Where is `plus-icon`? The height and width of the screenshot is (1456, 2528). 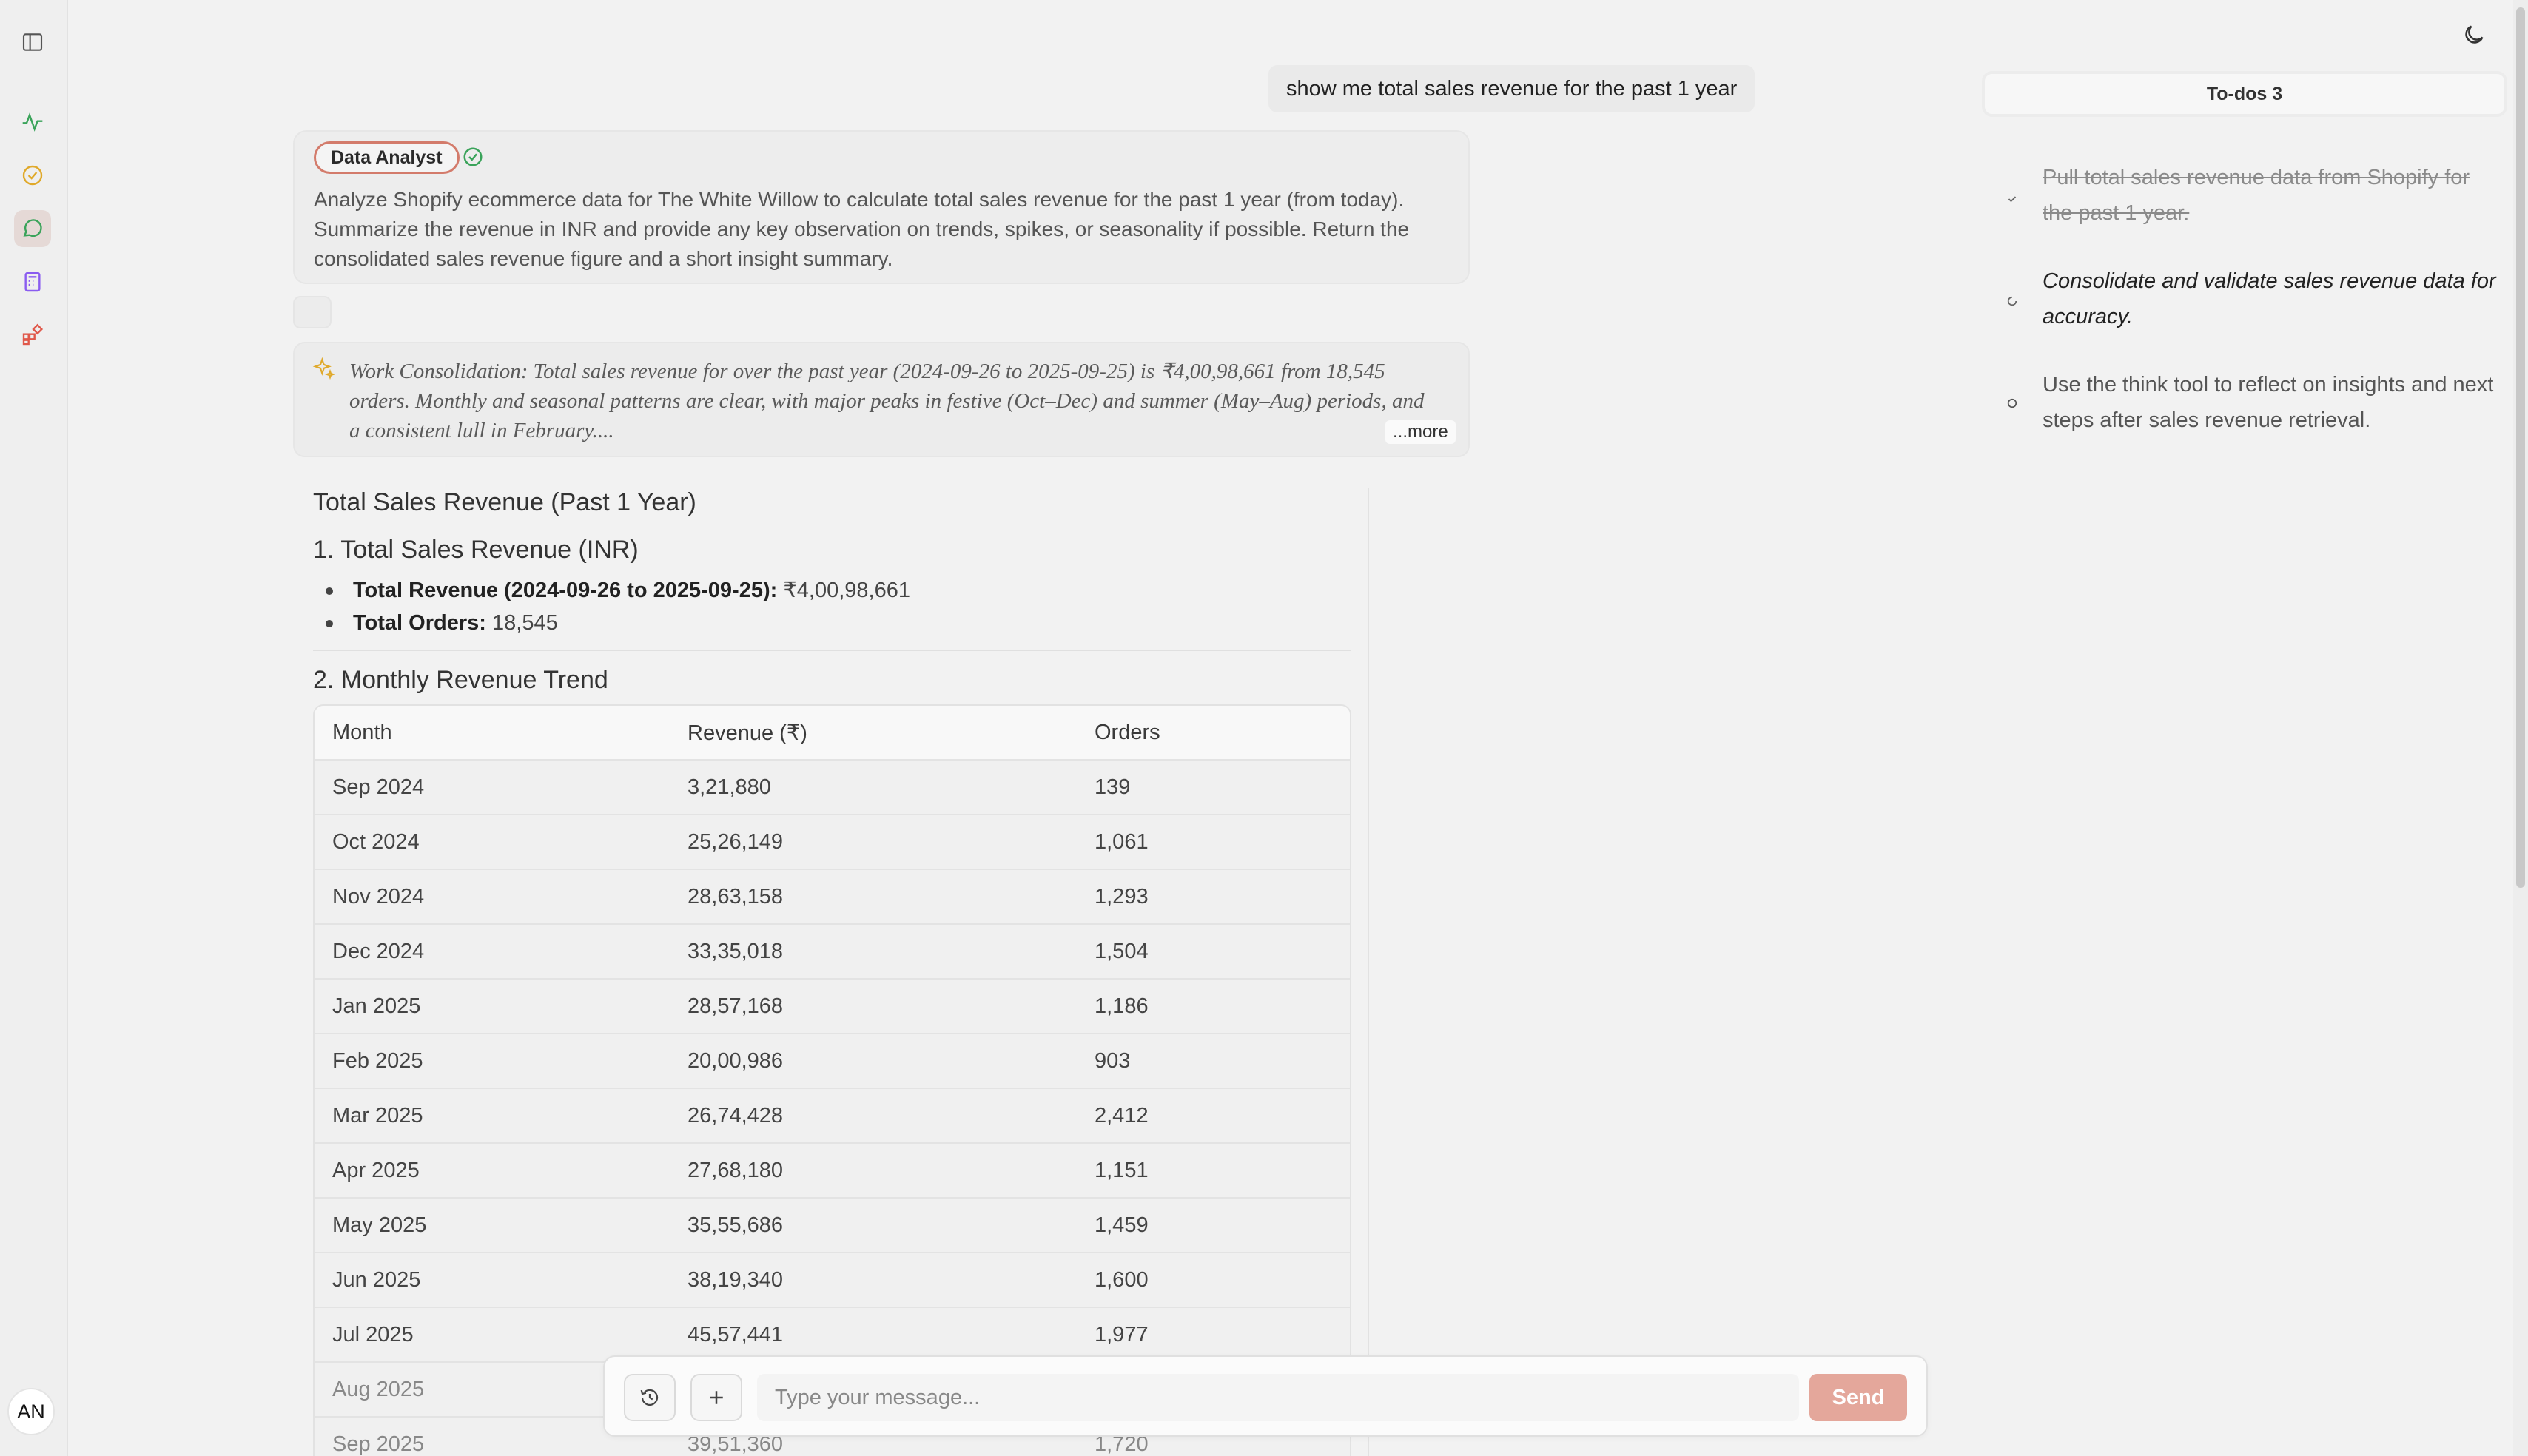 plus-icon is located at coordinates (717, 1398).